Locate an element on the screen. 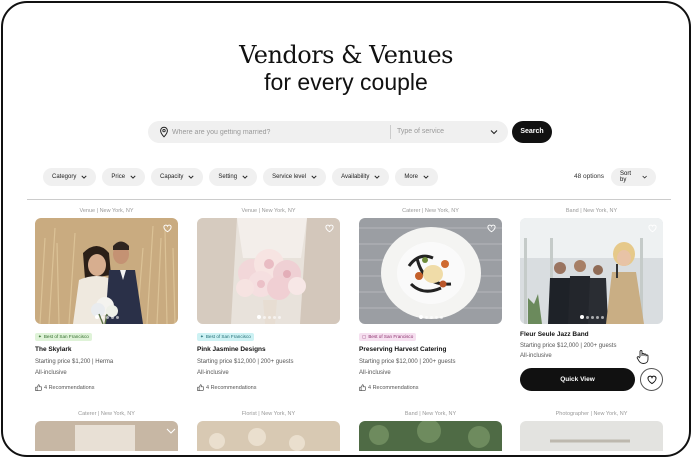  hero-title: Vendors & Venues is located at coordinates (346, 55).